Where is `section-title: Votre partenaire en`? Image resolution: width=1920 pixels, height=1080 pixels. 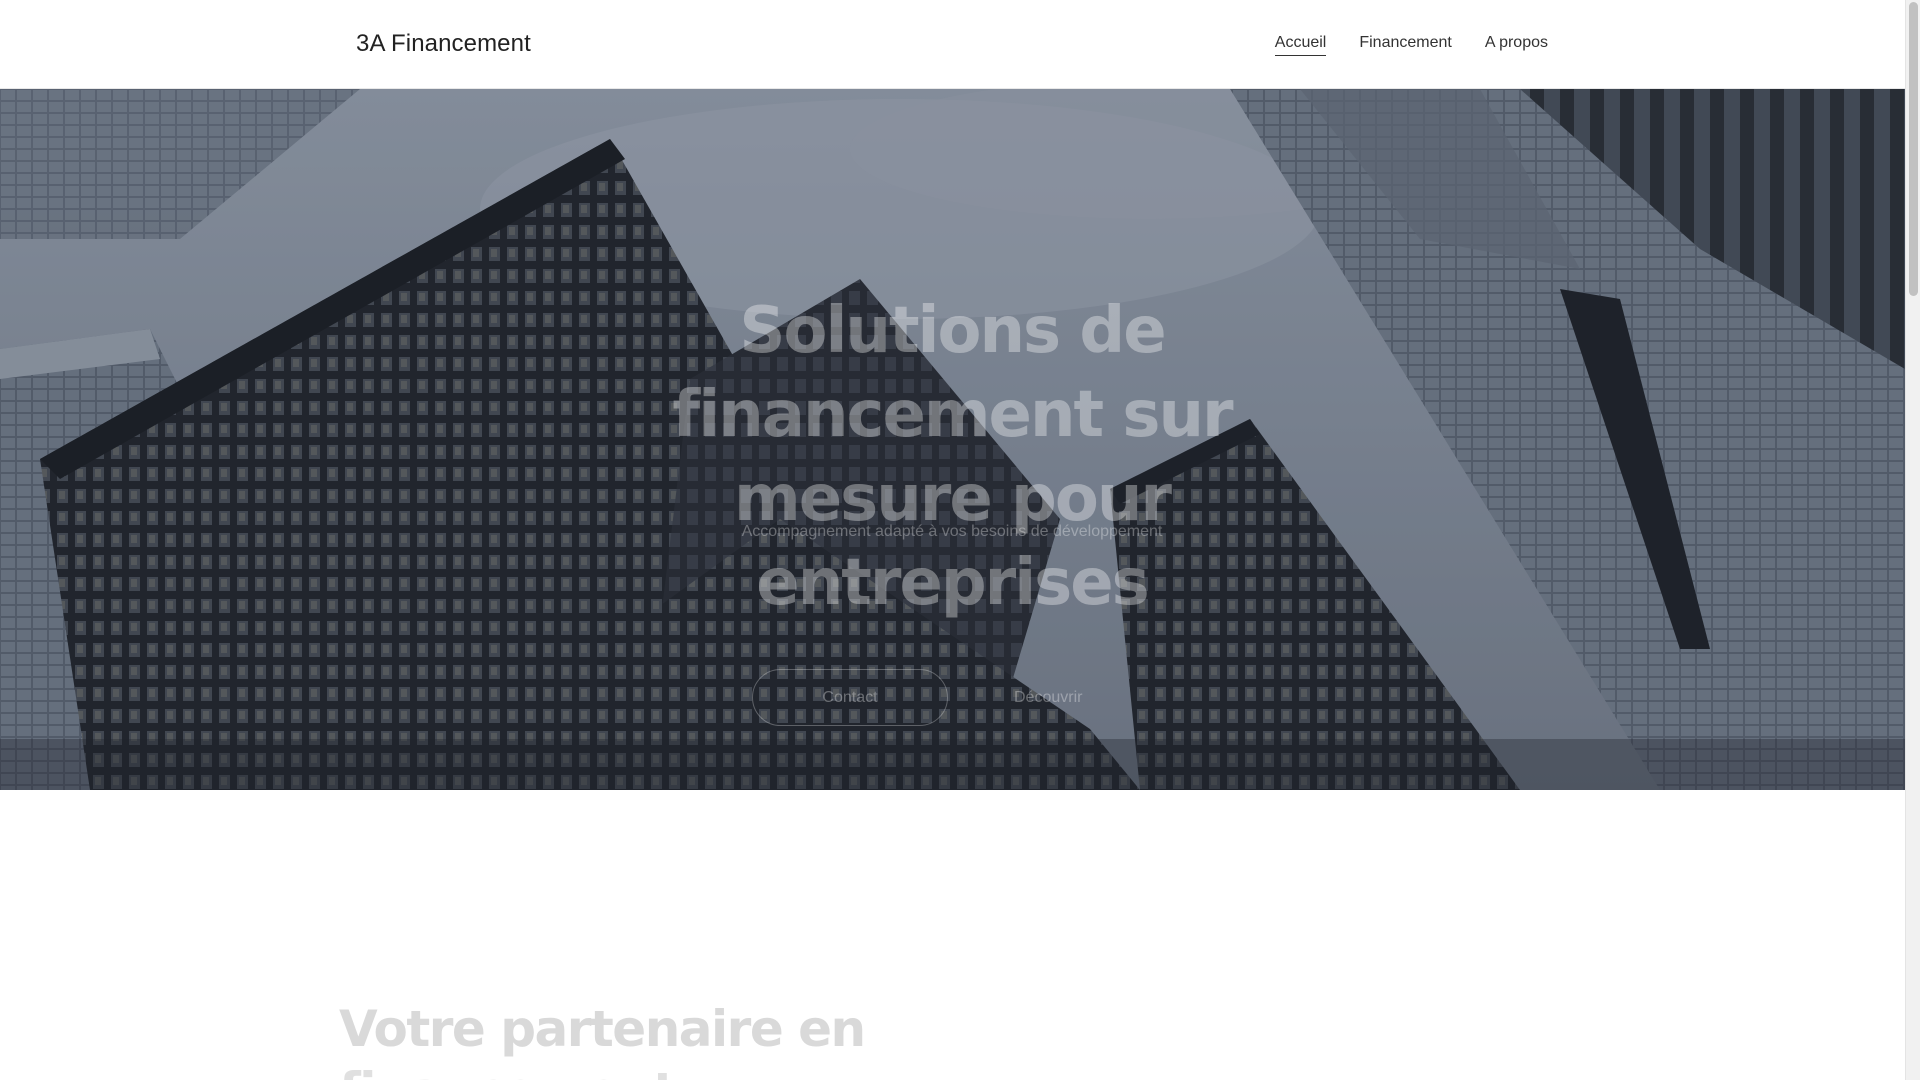
section-title: Votre partenaire en is located at coordinates (602, 1029).